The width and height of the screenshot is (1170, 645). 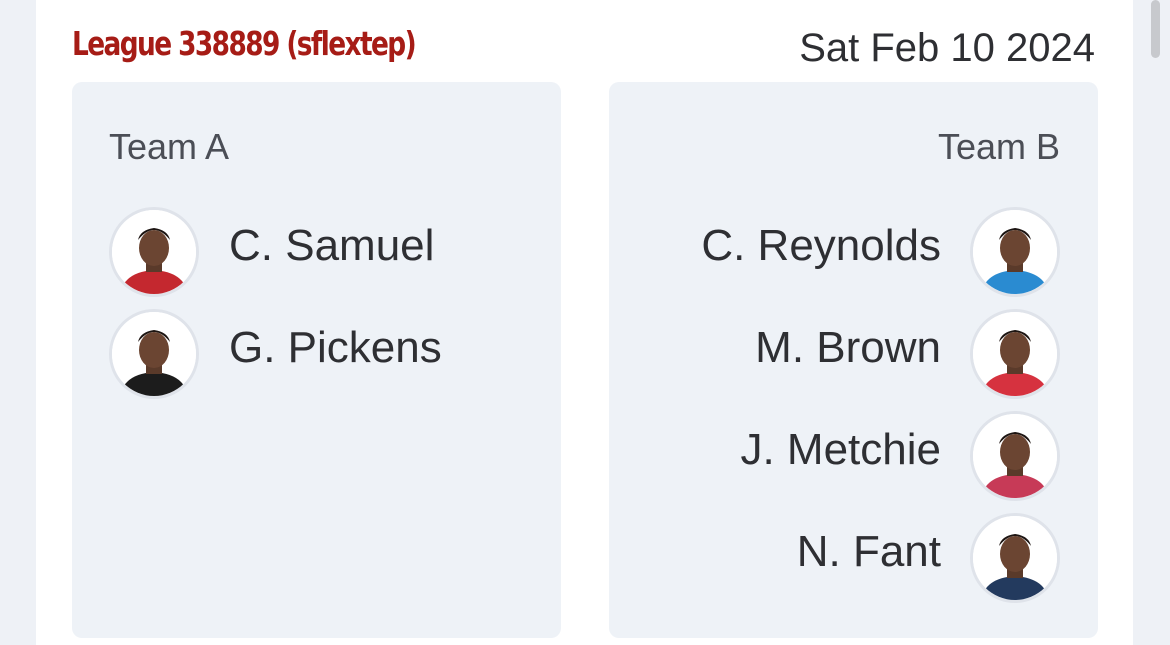 I want to click on team-a-name: Team A, so click(x=169, y=146).